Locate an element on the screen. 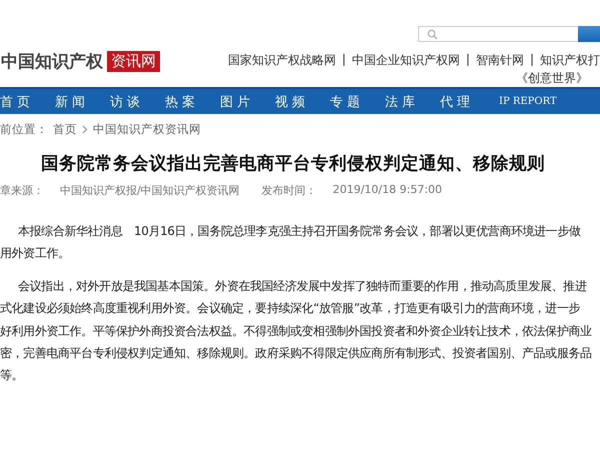 This screenshot has width=600, height=450. nav-item: 图片 is located at coordinates (247, 101).